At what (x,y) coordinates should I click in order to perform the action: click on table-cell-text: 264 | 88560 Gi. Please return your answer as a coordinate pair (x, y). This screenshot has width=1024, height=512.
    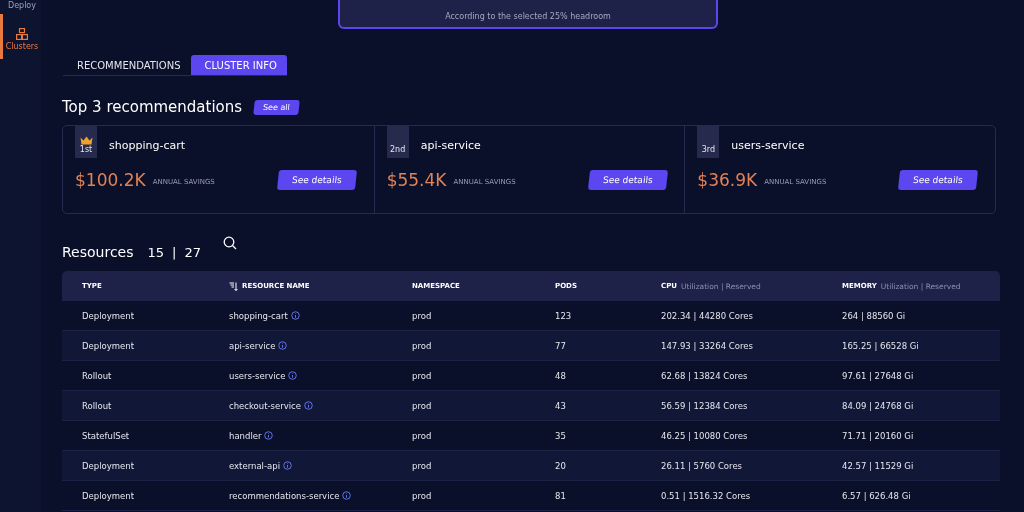
    Looking at the image, I should click on (874, 315).